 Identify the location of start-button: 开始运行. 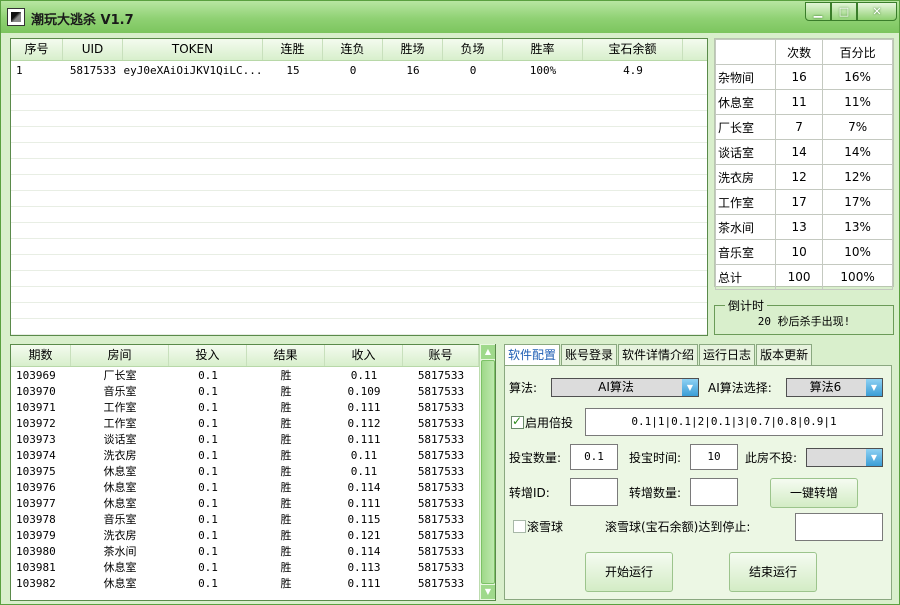
(629, 572).